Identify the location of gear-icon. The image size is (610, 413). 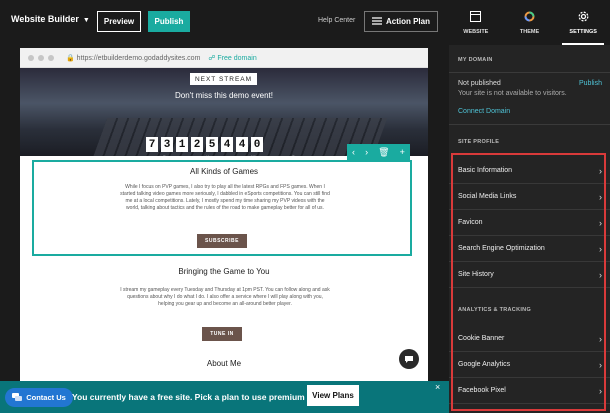
(583, 17).